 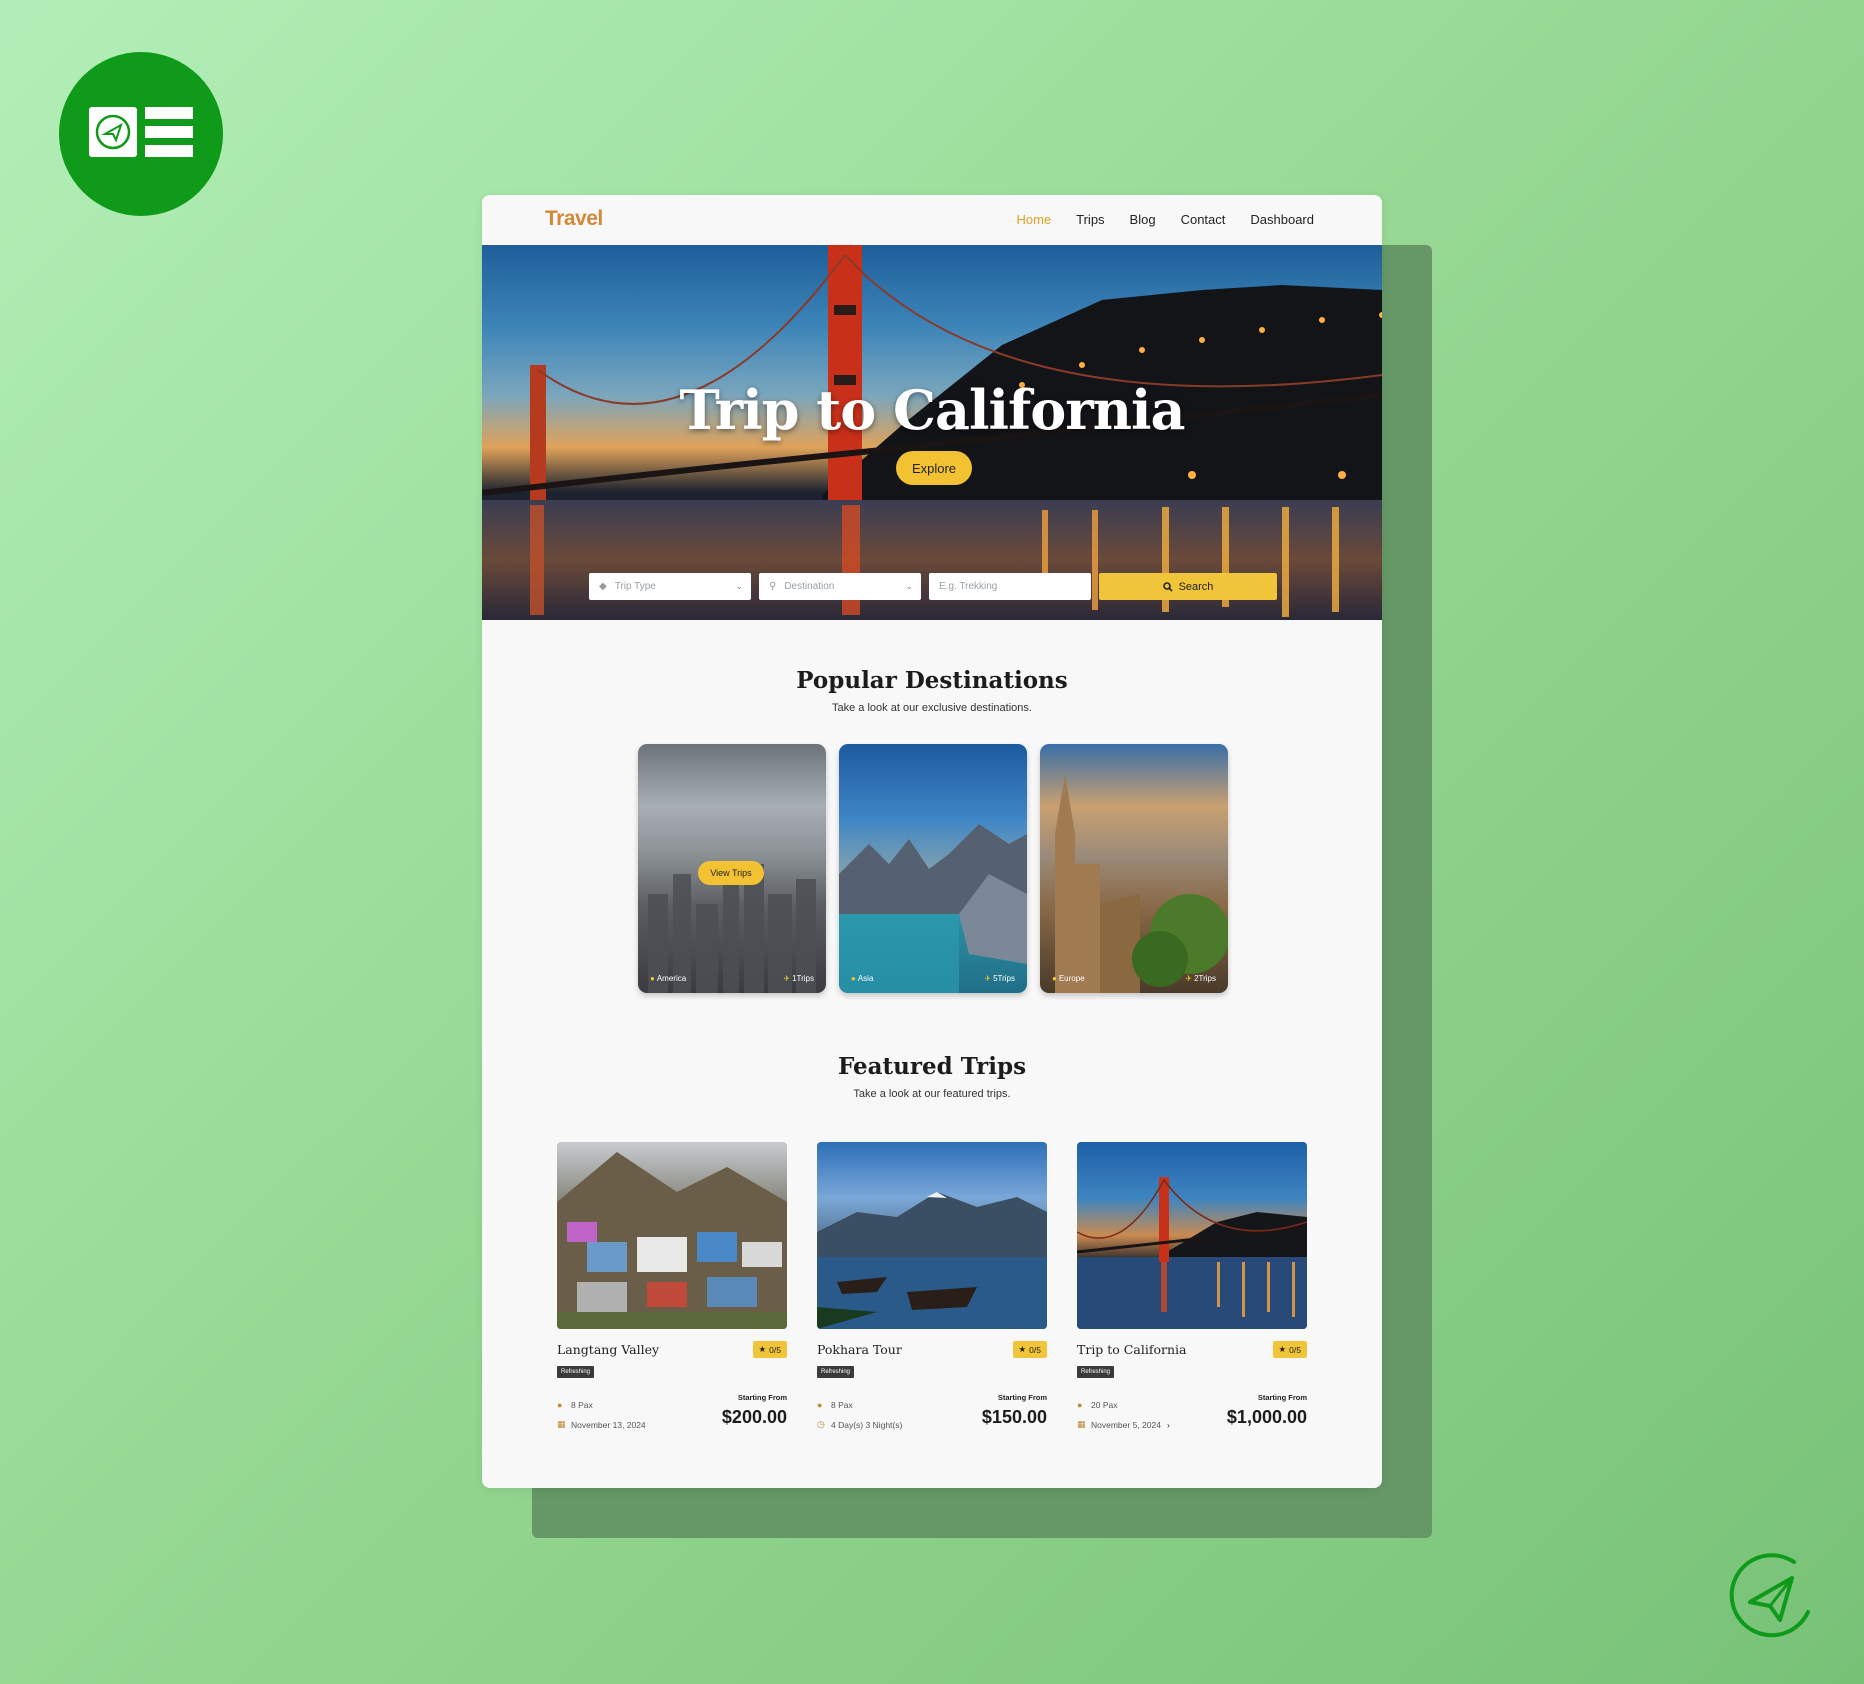 I want to click on trip-detail: ▦ November 5, 2024 ›, so click(x=1123, y=1424).